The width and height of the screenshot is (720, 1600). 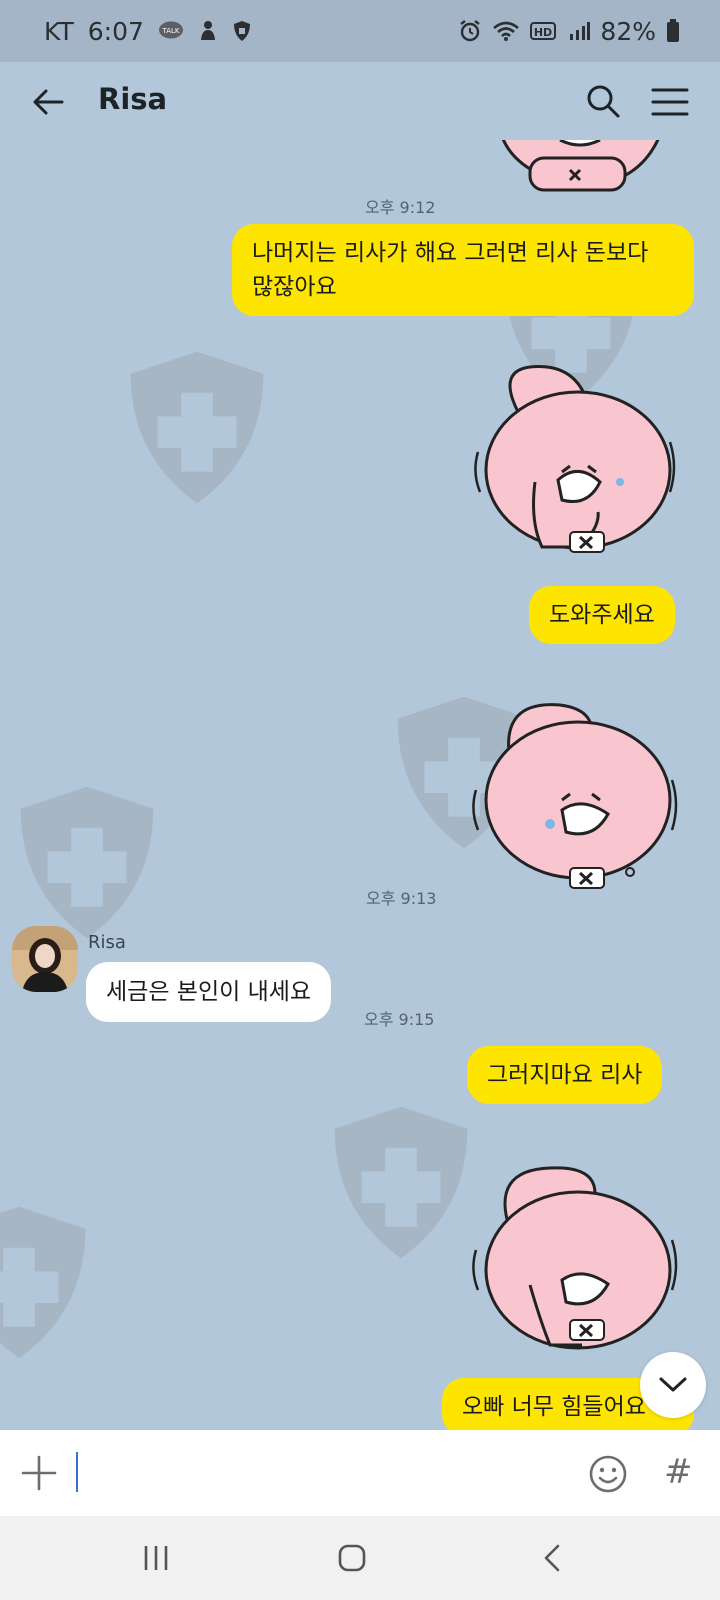 What do you see at coordinates (107, 942) in the screenshot?
I see `sender-name: Risa` at bounding box center [107, 942].